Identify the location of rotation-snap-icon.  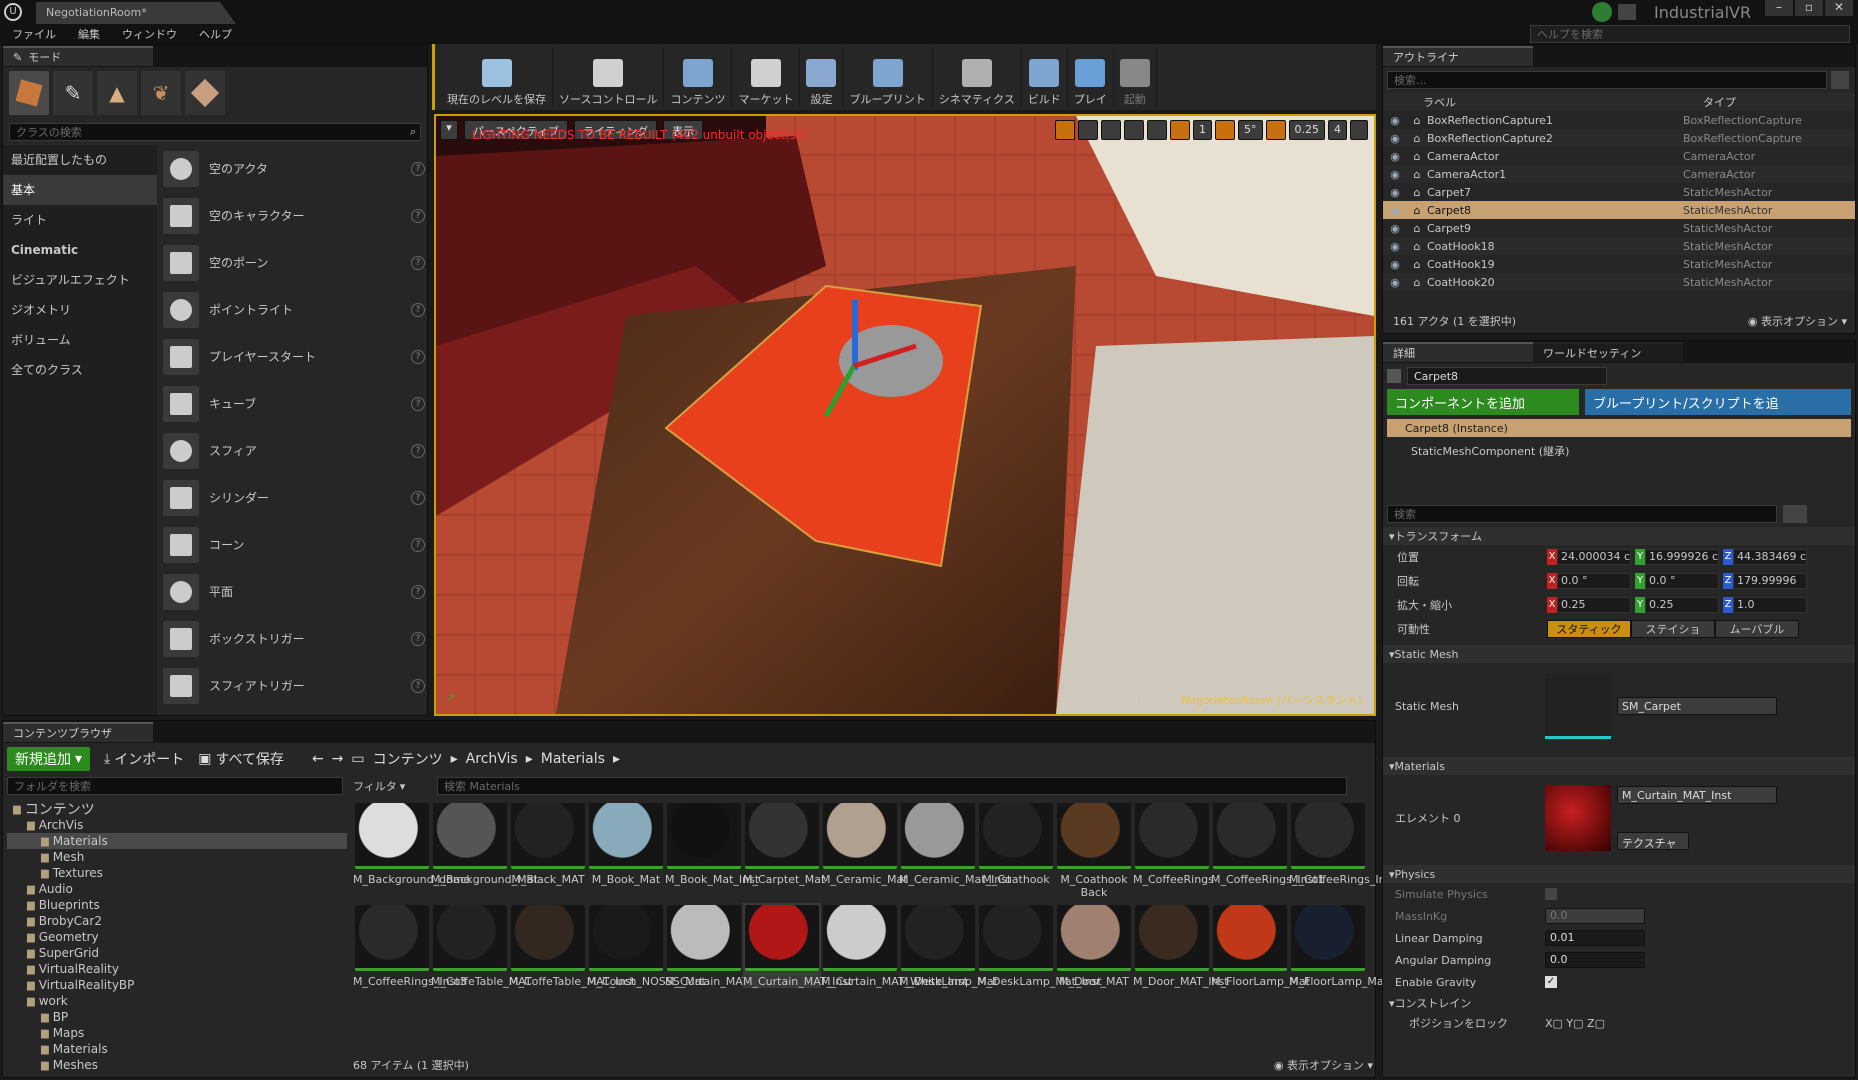
(1225, 130).